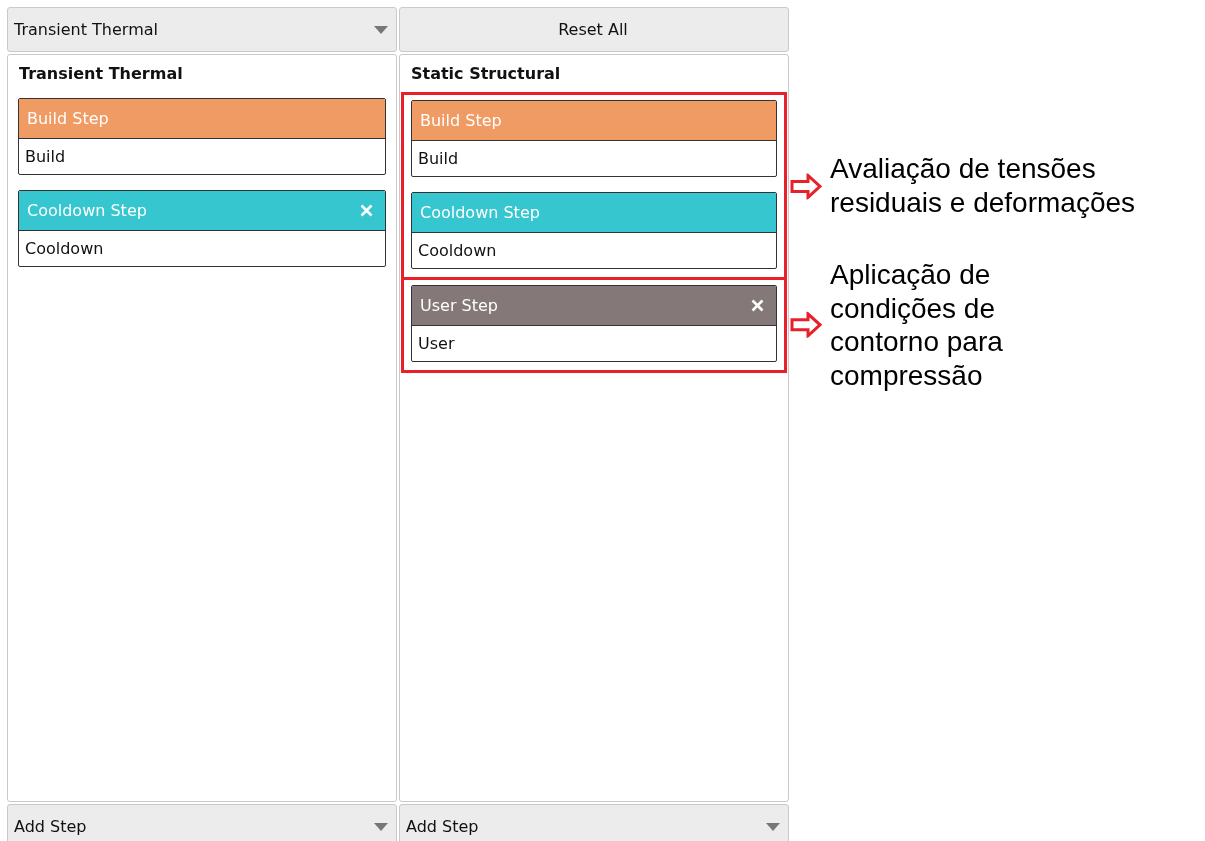  I want to click on panel-title: Transient Thermal, so click(101, 73).